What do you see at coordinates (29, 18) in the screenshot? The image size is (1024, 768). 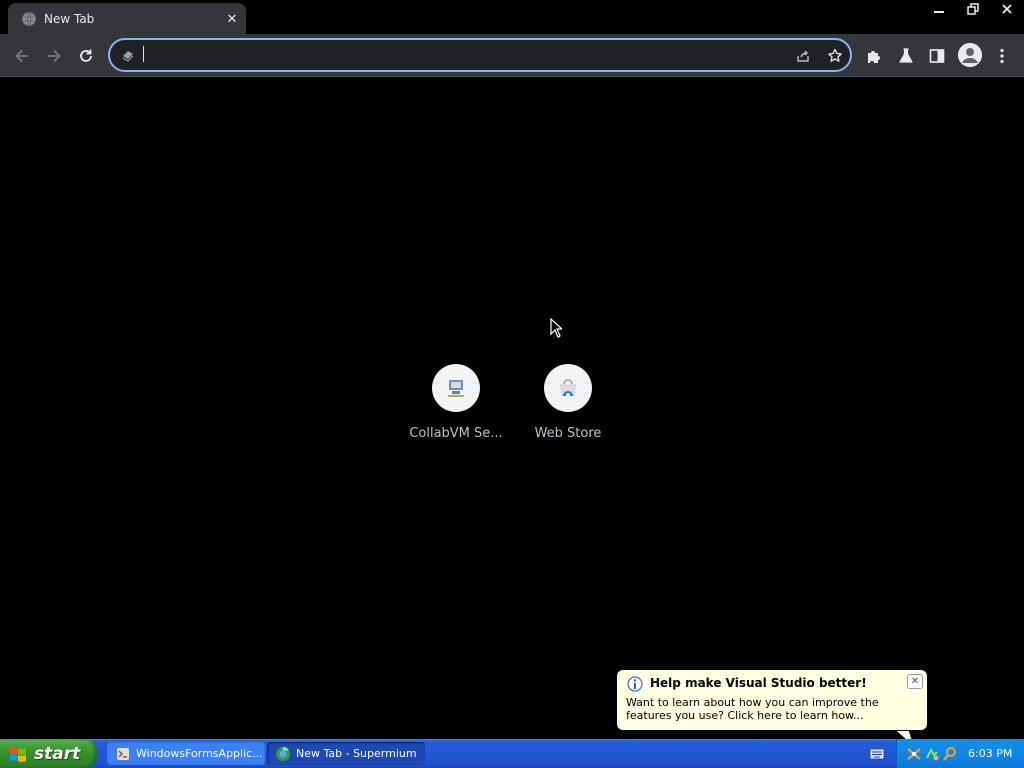 I see `globe-icon` at bounding box center [29, 18].